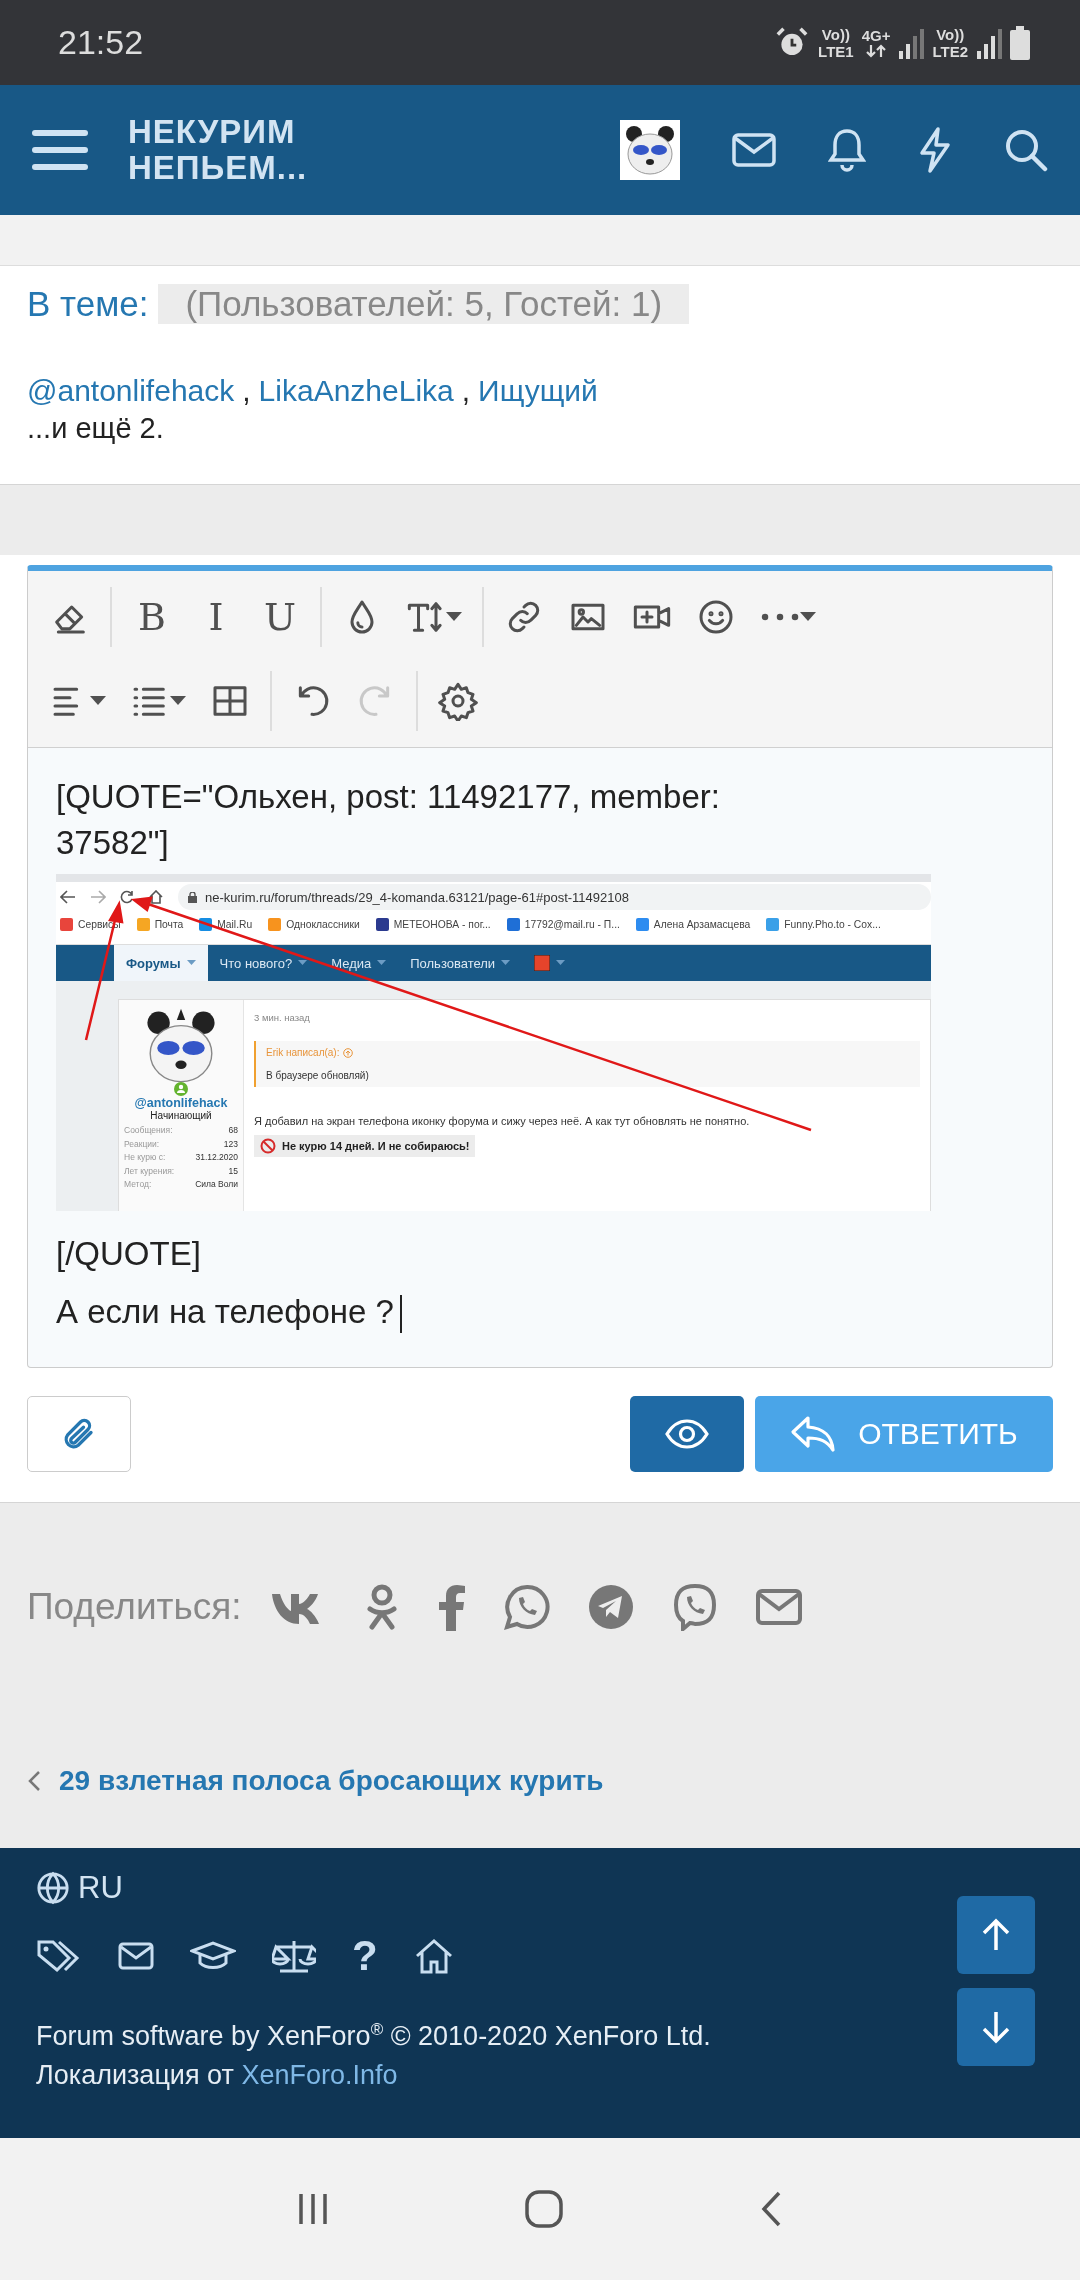 The image size is (1080, 2280). I want to click on more-icon, so click(780, 617).